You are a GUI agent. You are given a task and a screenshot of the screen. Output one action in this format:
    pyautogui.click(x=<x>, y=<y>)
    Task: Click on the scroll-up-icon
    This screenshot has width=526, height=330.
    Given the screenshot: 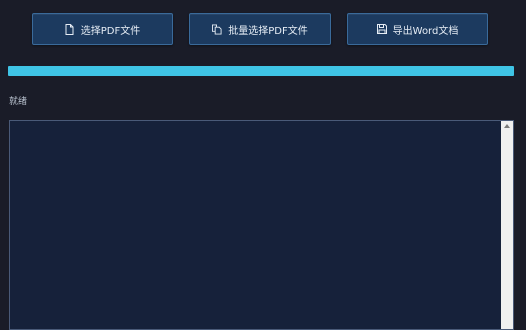 What is the action you would take?
    pyautogui.click(x=507, y=126)
    